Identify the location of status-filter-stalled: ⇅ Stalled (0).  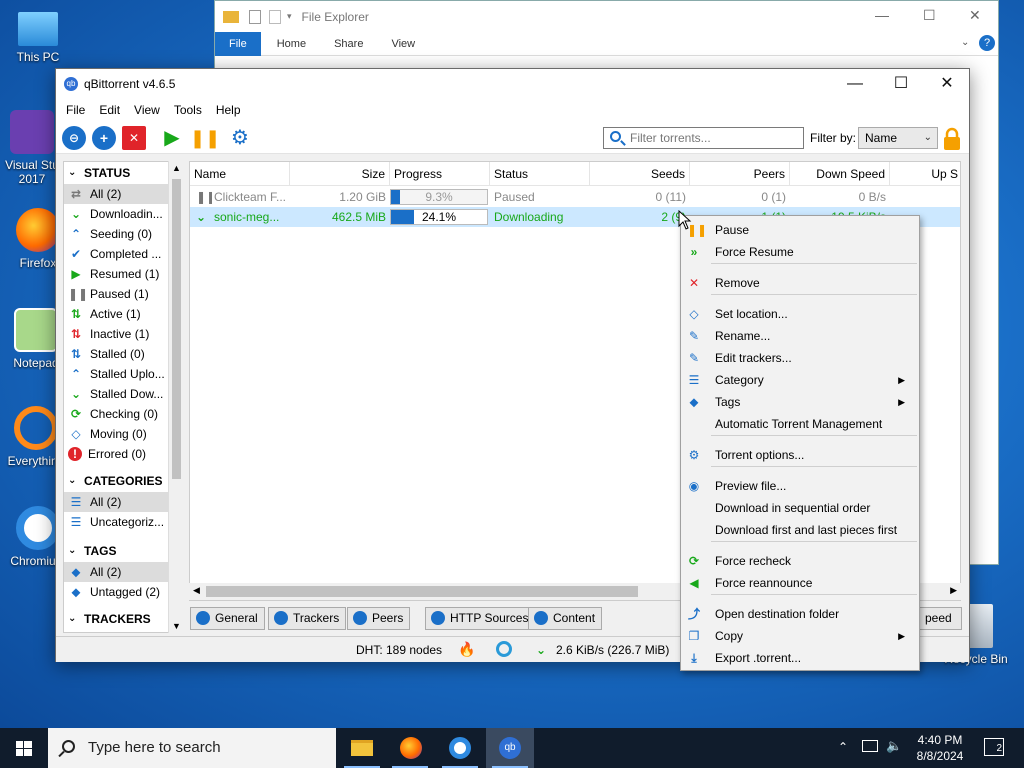
(123, 354).